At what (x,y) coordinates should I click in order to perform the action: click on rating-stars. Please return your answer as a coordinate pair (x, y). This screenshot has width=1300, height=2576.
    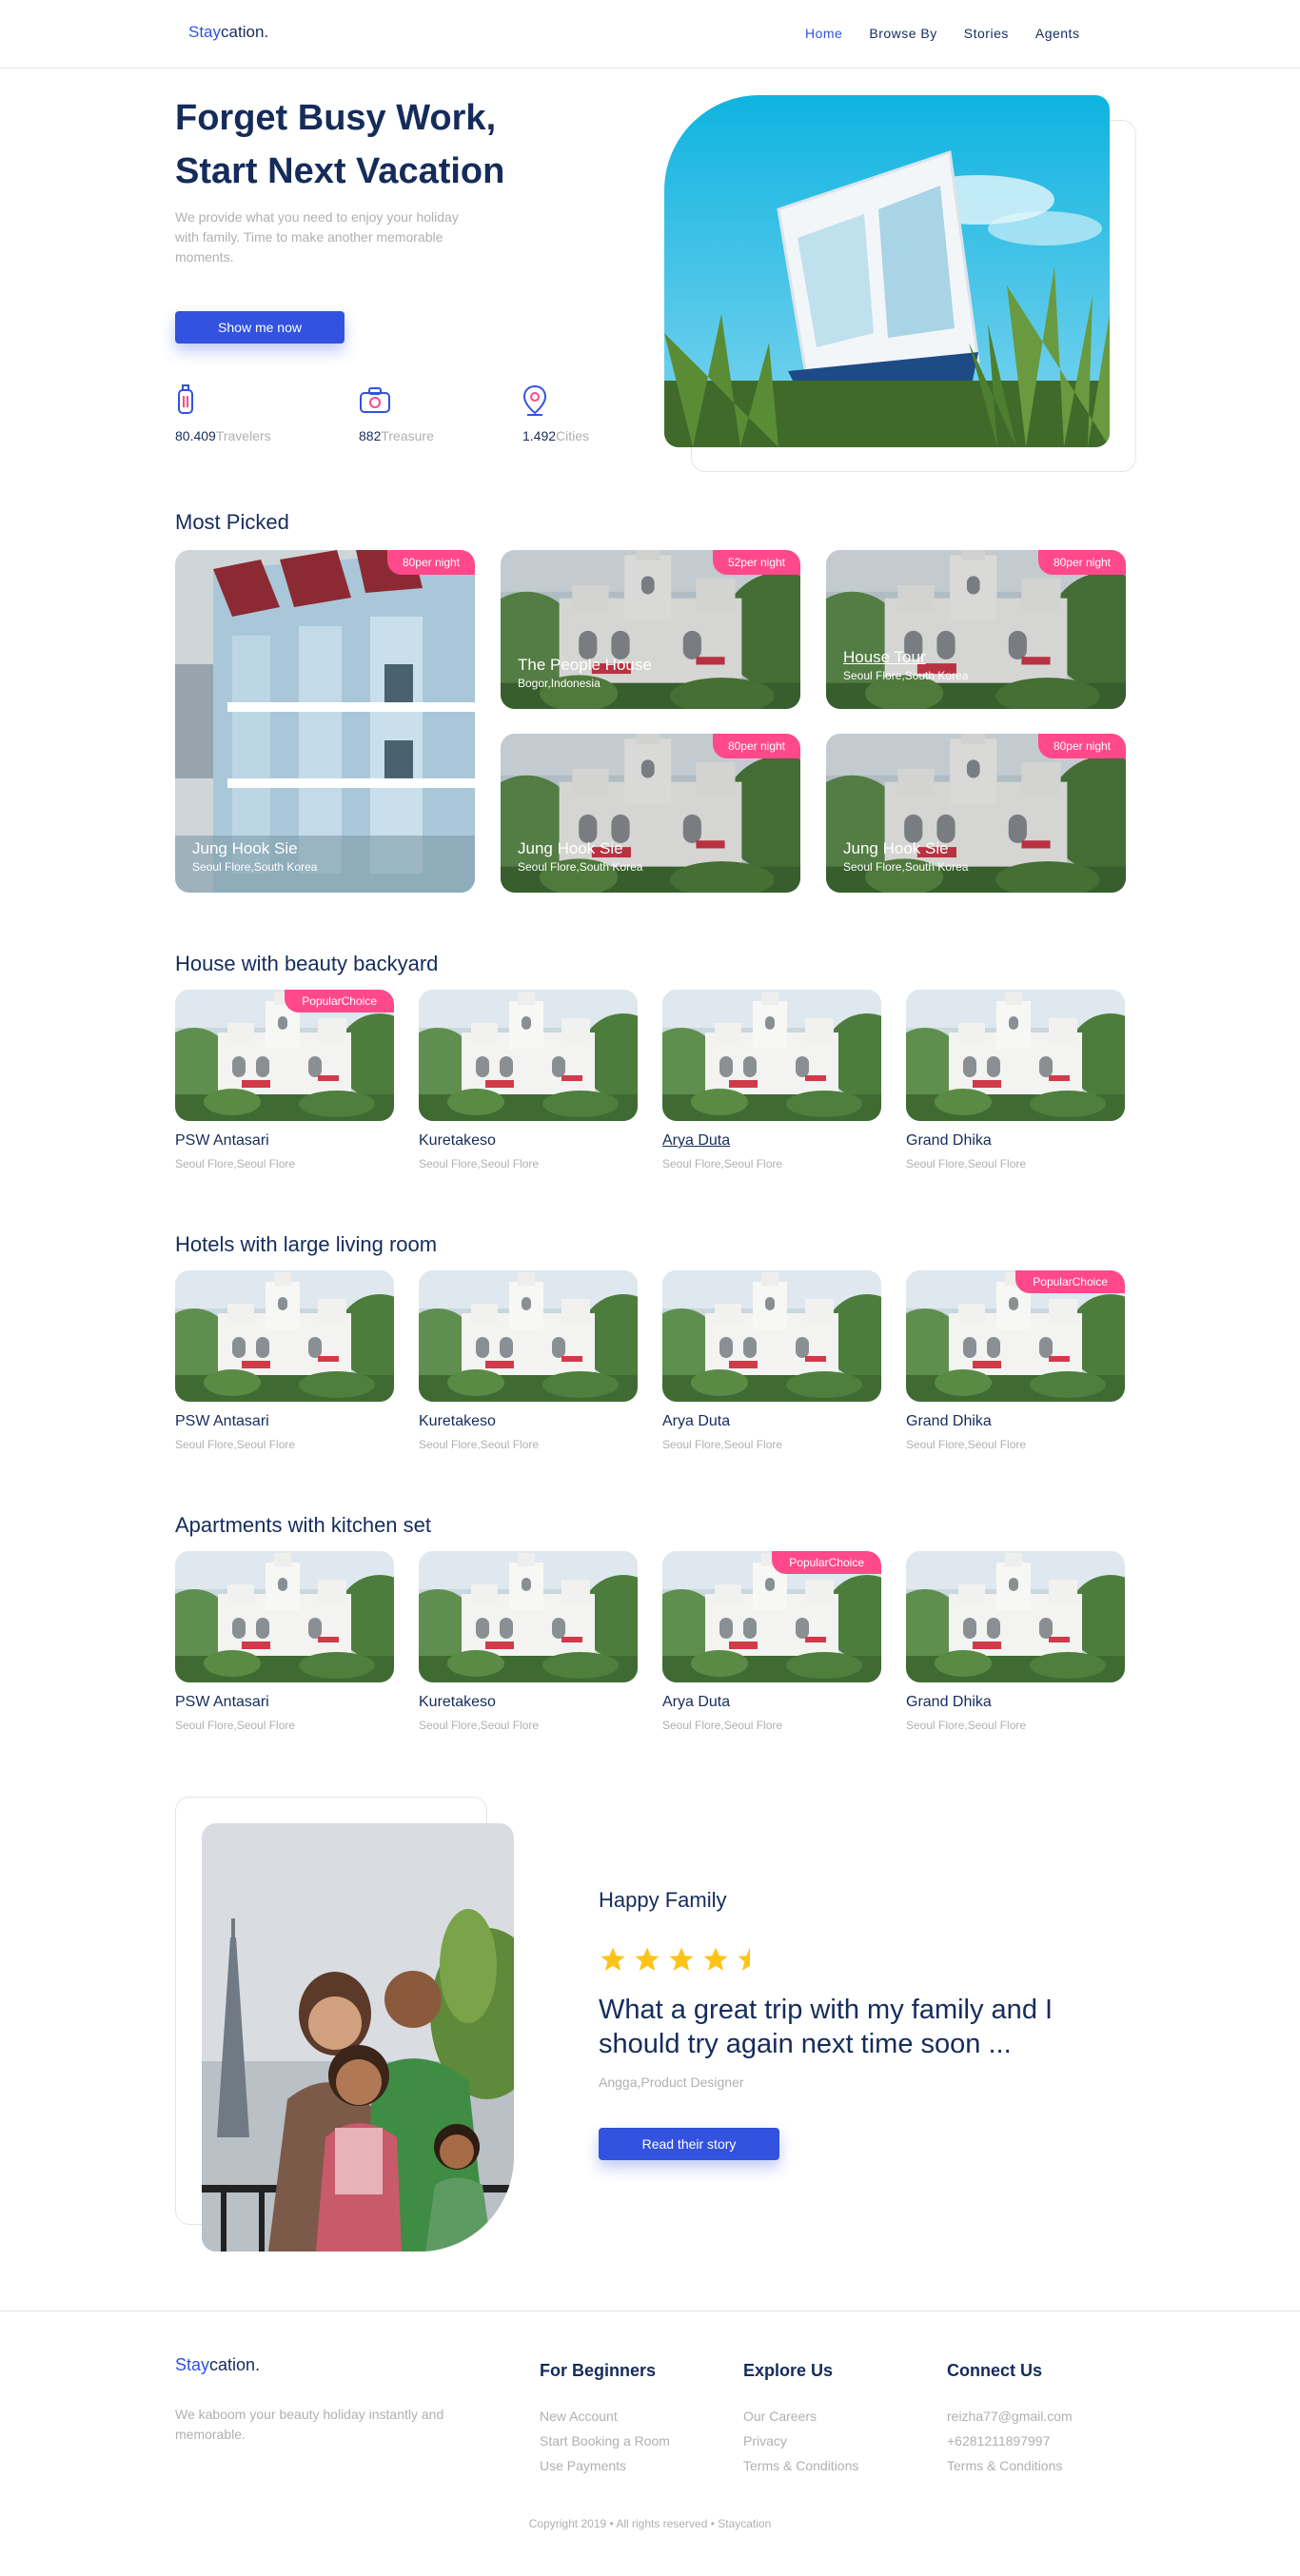
    Looking at the image, I should click on (681, 1959).